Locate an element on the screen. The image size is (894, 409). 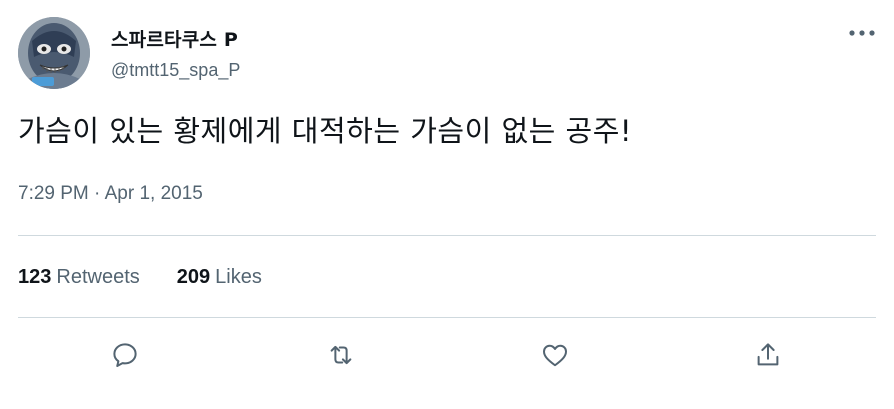
likes-label: Likes is located at coordinates (238, 277).